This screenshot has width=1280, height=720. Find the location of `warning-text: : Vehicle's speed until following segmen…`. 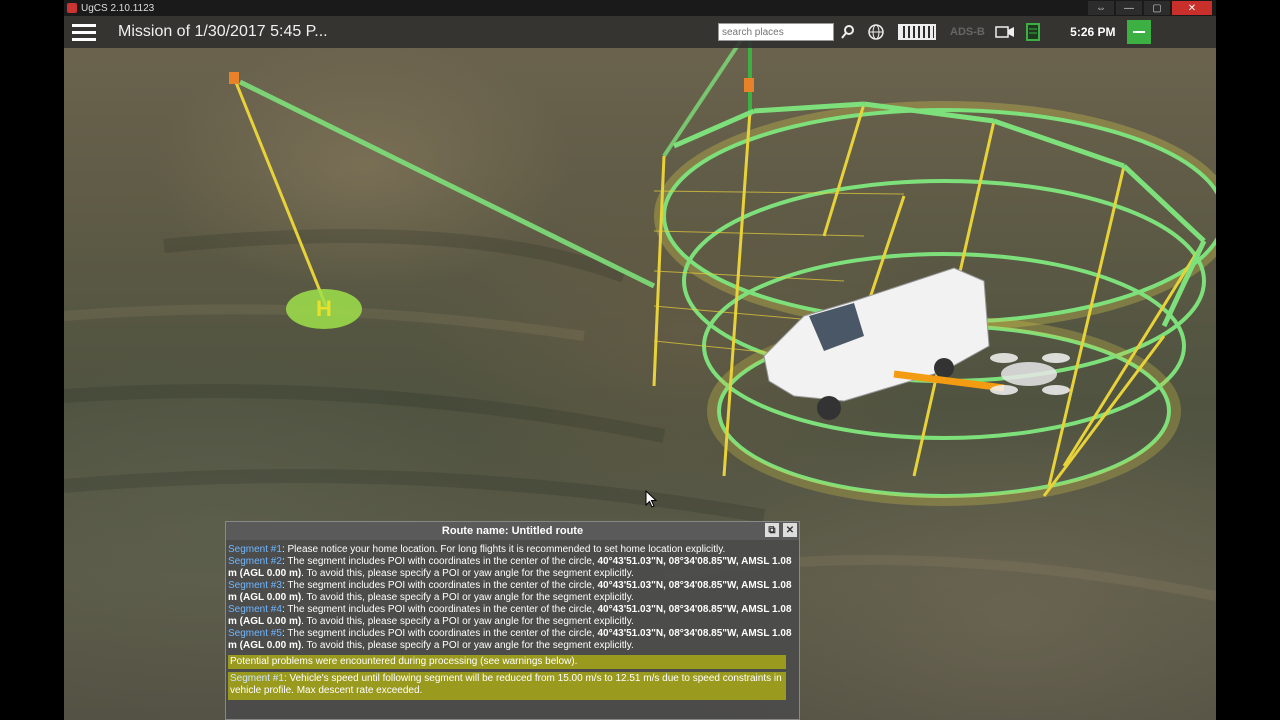

warning-text: : Vehicle's speed until following segmen… is located at coordinates (506, 684).